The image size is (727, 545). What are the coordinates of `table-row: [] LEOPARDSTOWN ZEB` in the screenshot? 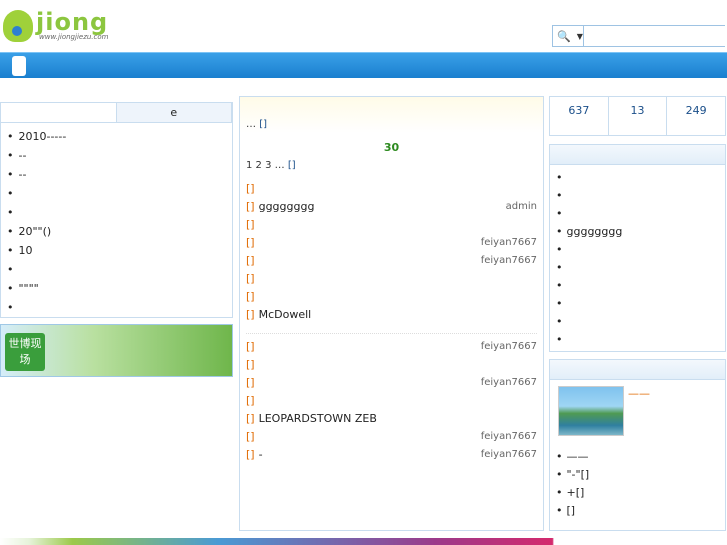 It's located at (391, 419).